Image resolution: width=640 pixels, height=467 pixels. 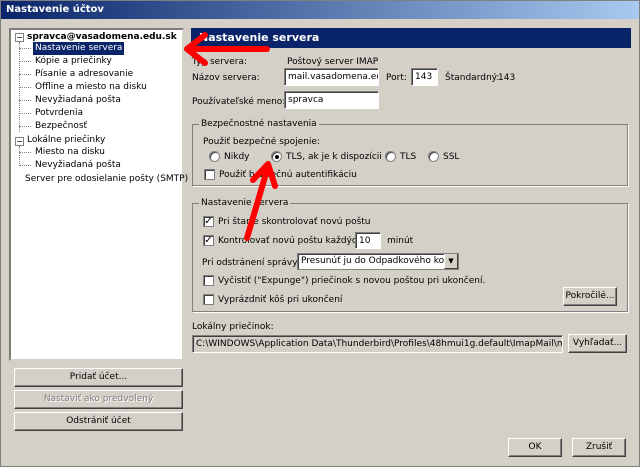 What do you see at coordinates (239, 102) in the screenshot?
I see `username-label: Používateľské meno:` at bounding box center [239, 102].